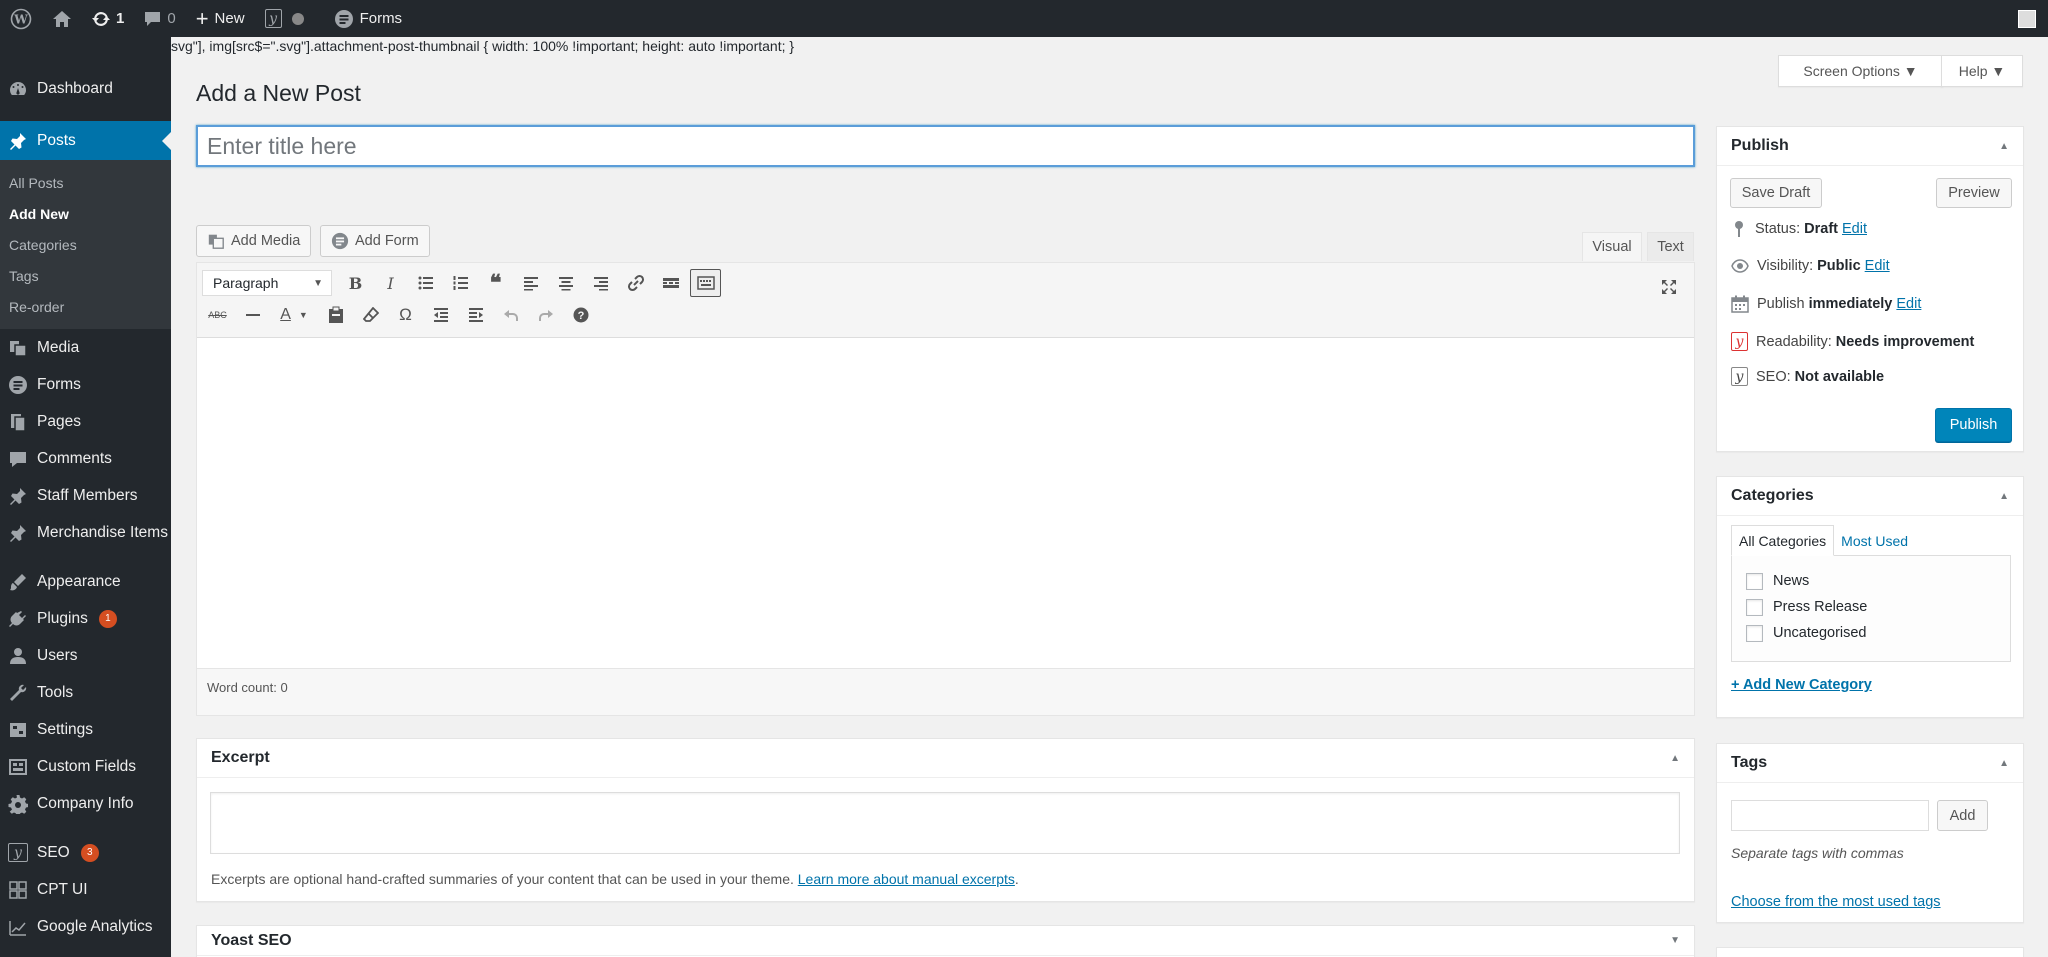 The image size is (2048, 957). Describe the element at coordinates (85, 852) in the screenshot. I see `sidebar-item-seo: y SEO 3` at that location.